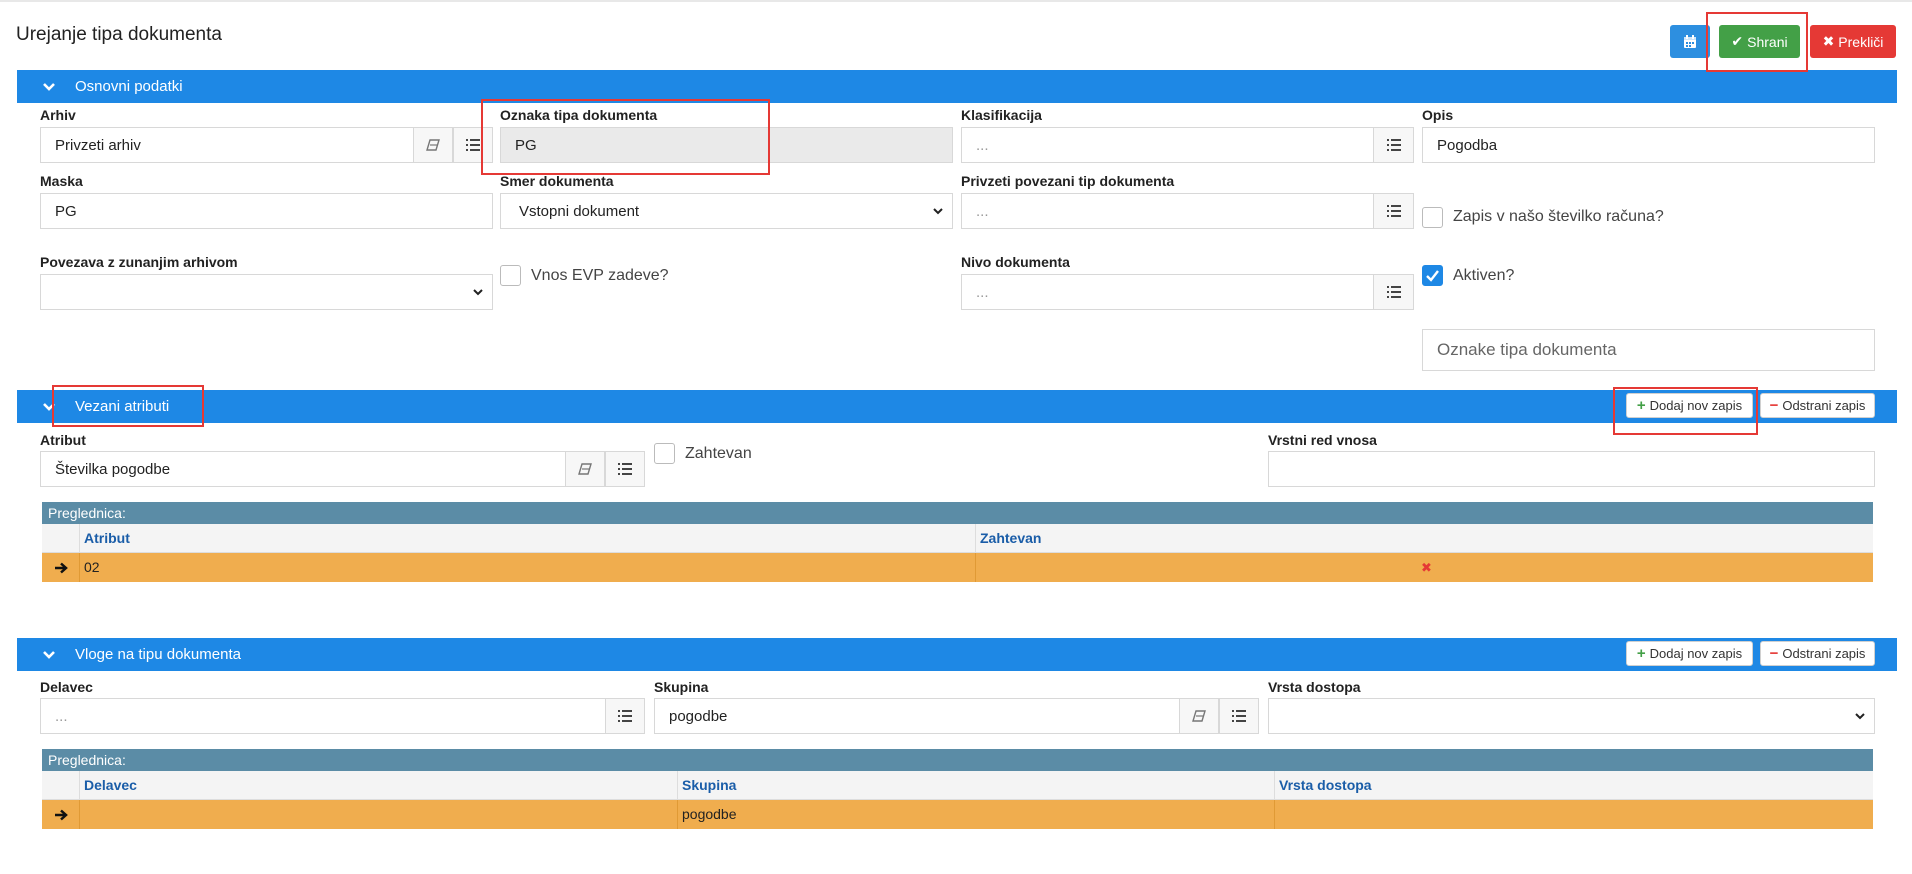 The height and width of the screenshot is (874, 1912). Describe the element at coordinates (510, 275) in the screenshot. I see `vnos-evp-checkbox` at that location.